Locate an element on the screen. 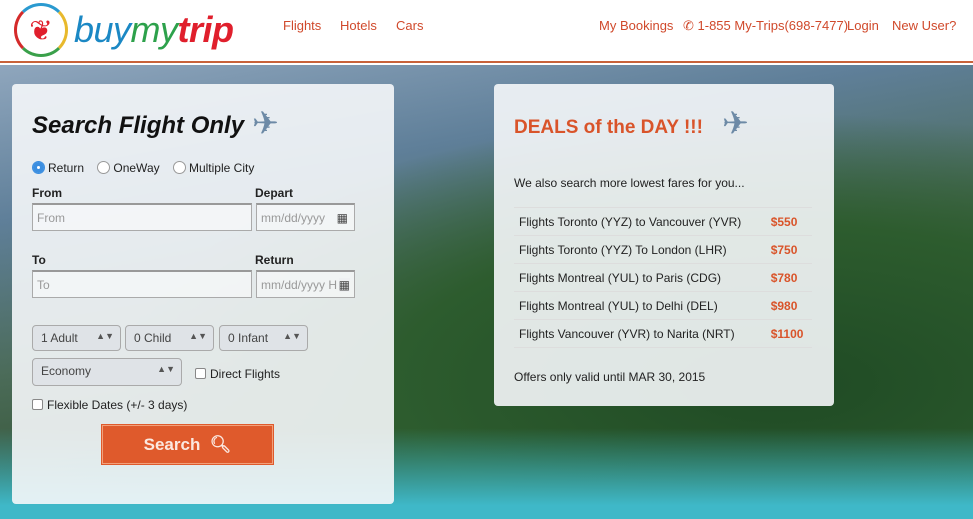  logo-text-trip: trip is located at coordinates (206, 29).